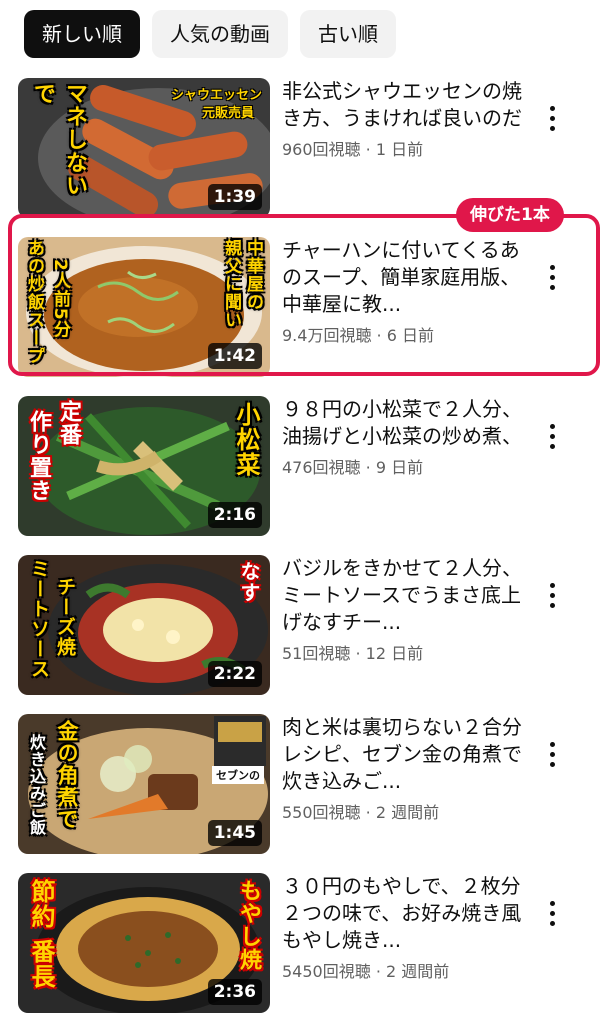 The height and width of the screenshot is (1024, 609). Describe the element at coordinates (248, 925) in the screenshot. I see `thumb-caption: もやし焼` at that location.